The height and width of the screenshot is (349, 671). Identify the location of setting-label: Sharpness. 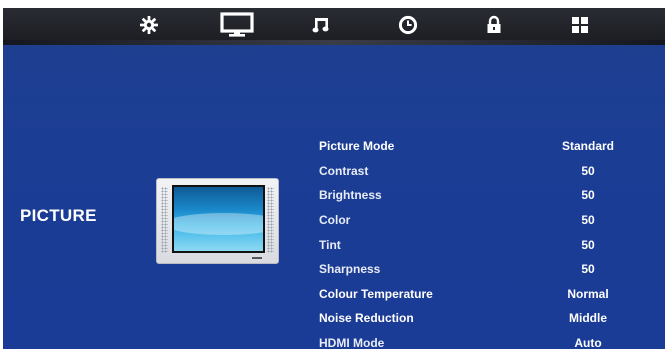
(350, 269).